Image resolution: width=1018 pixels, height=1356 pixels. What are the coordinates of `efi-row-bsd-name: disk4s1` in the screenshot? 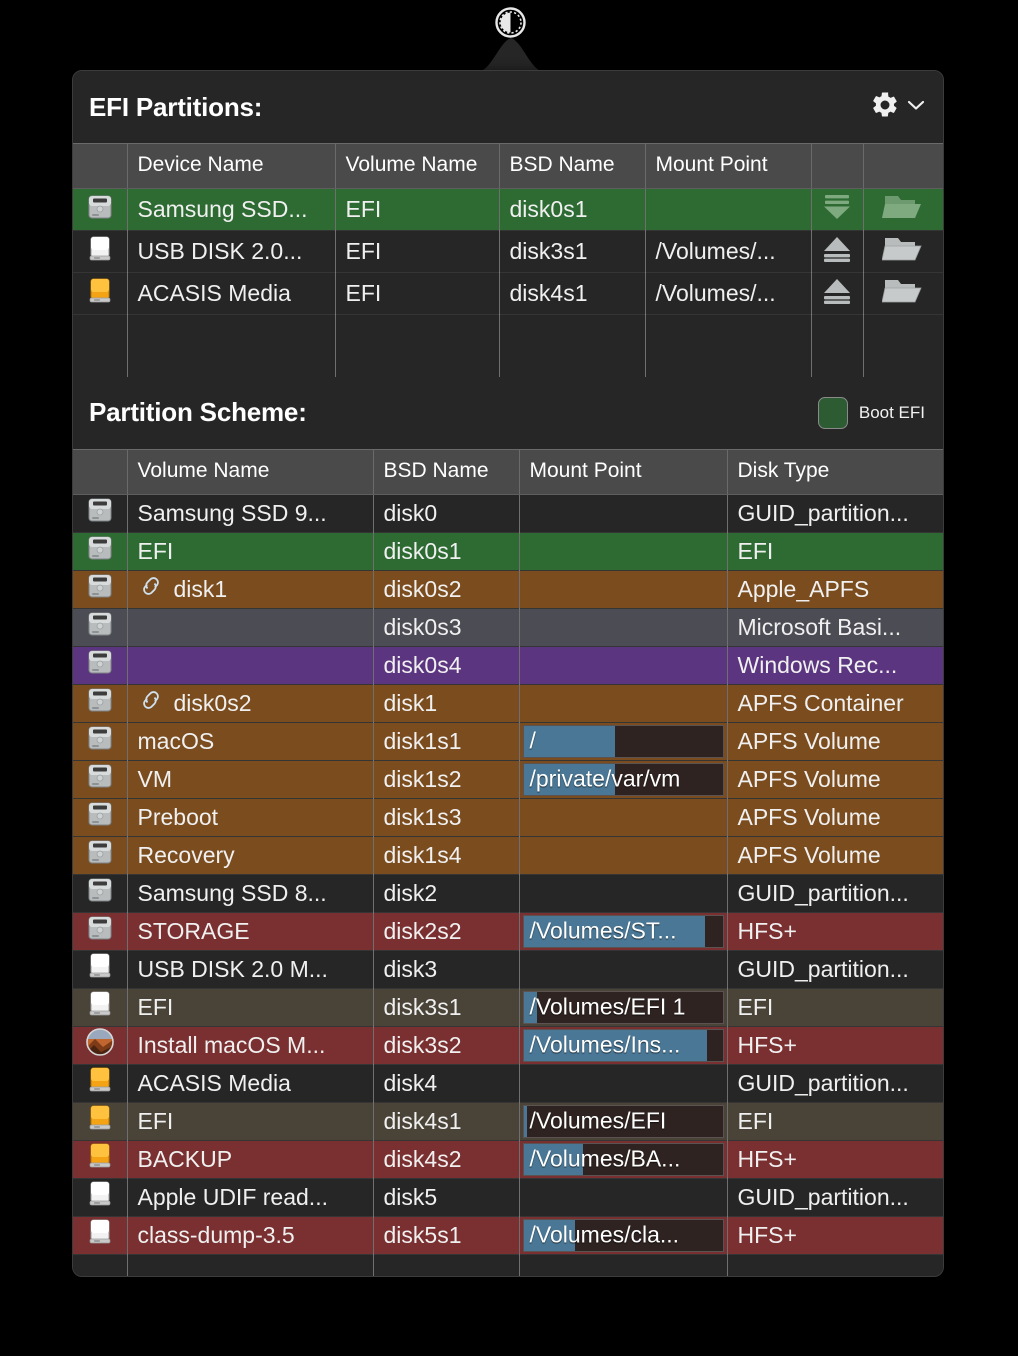 It's located at (572, 293).